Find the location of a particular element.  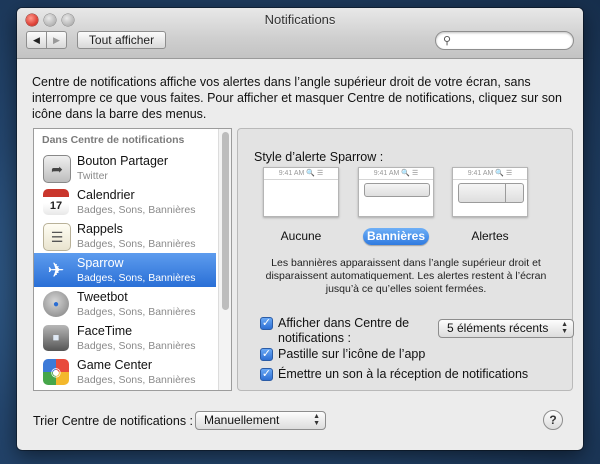

item-subtitle: Twitter is located at coordinates (92, 176).